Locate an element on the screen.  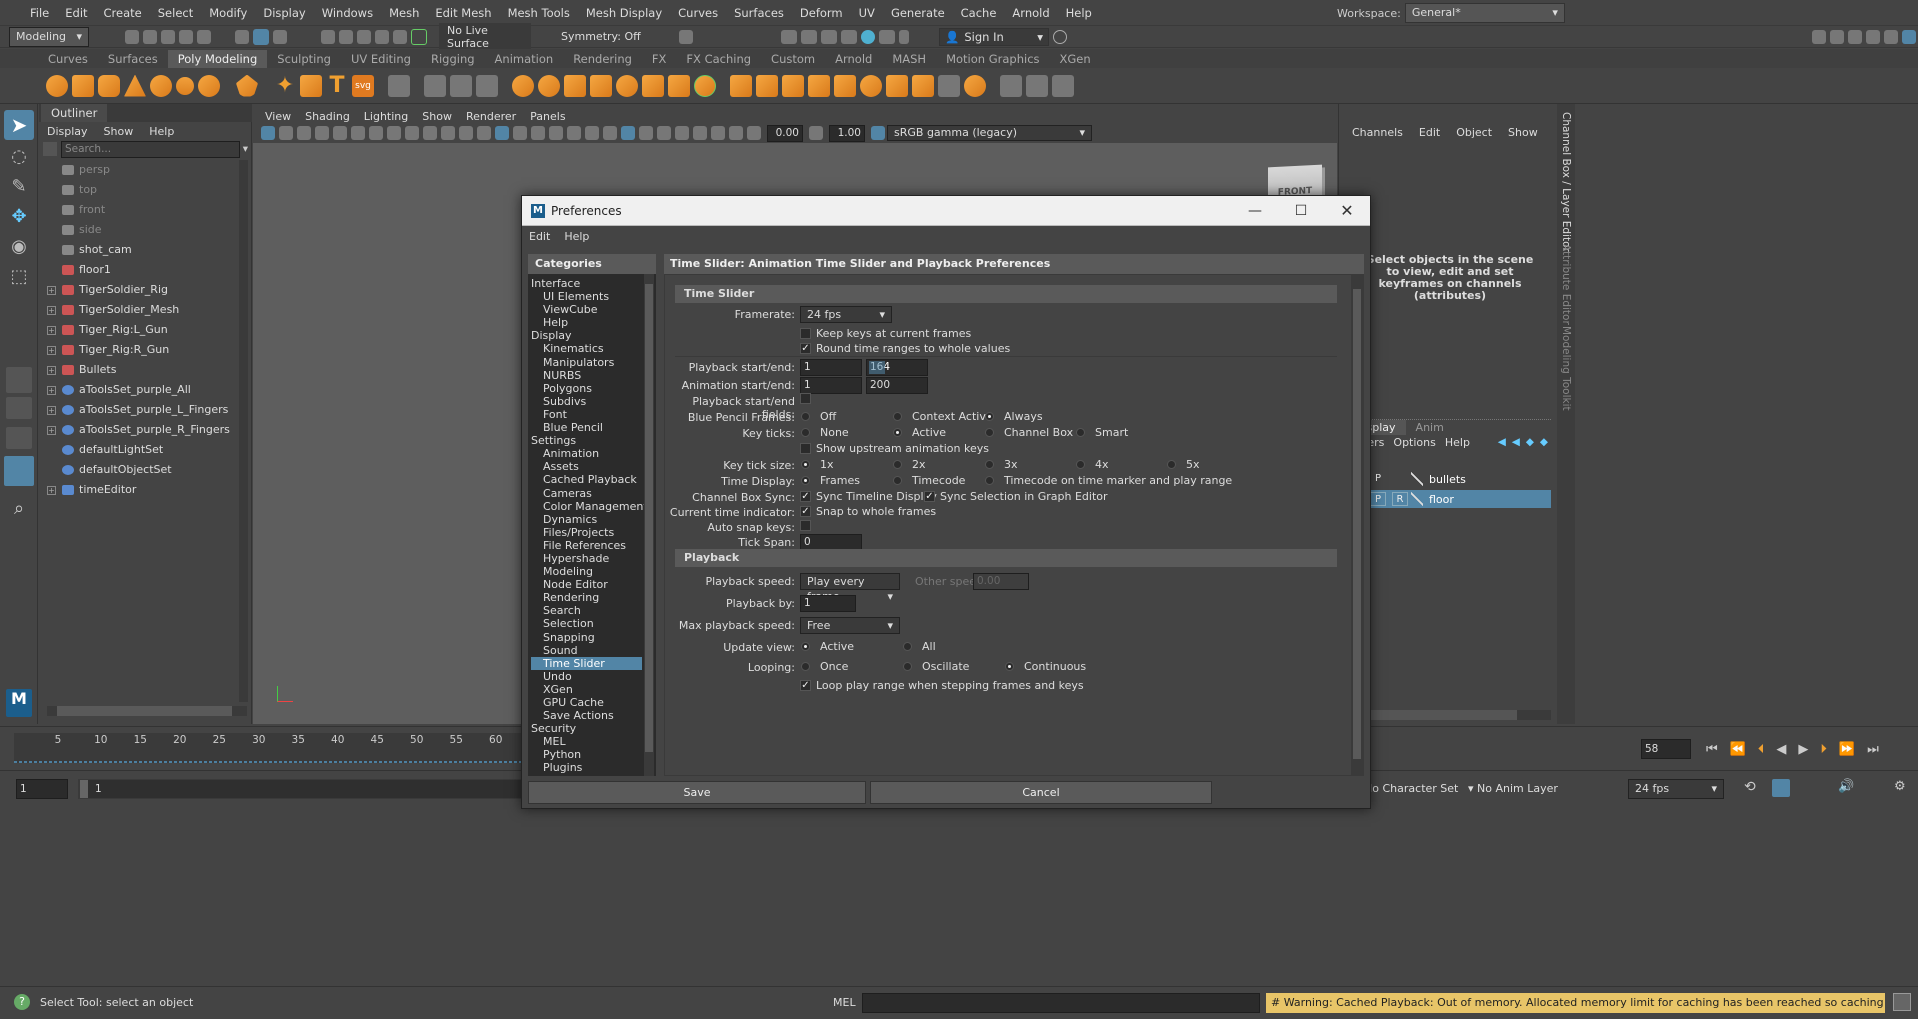
category-kinematics: Kinematics is located at coordinates (586, 348).